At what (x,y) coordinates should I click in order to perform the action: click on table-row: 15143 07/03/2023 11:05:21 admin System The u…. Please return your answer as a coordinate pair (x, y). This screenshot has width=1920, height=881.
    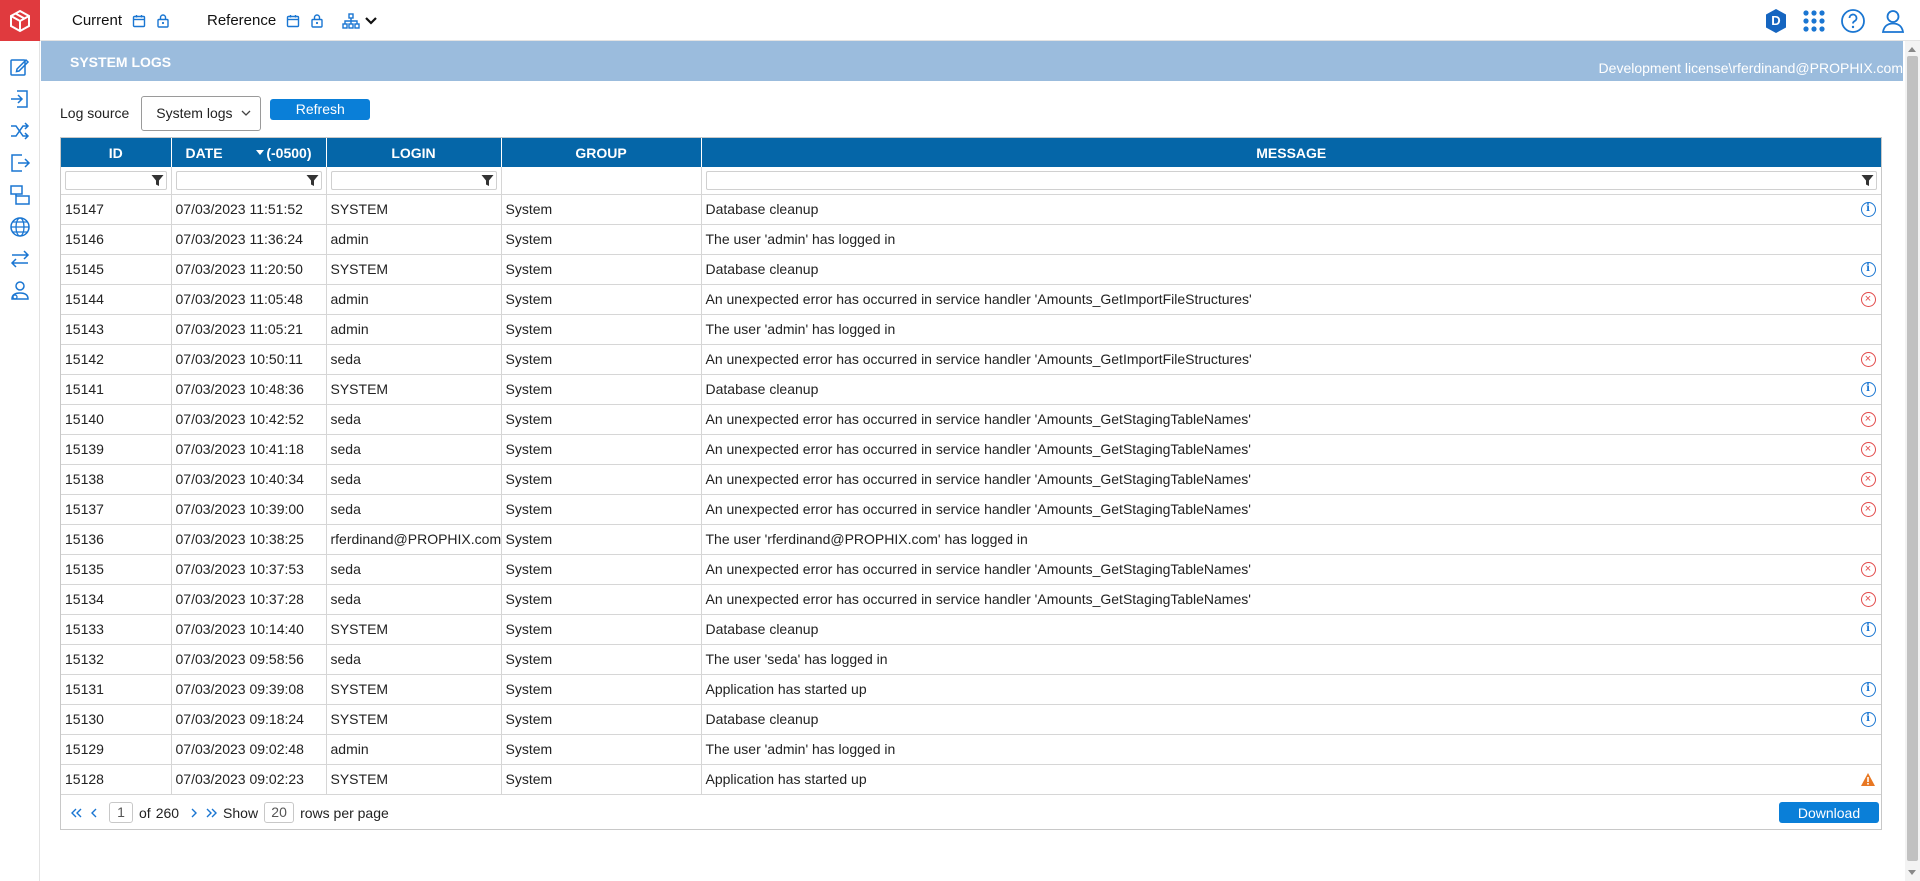
    Looking at the image, I should click on (971, 329).